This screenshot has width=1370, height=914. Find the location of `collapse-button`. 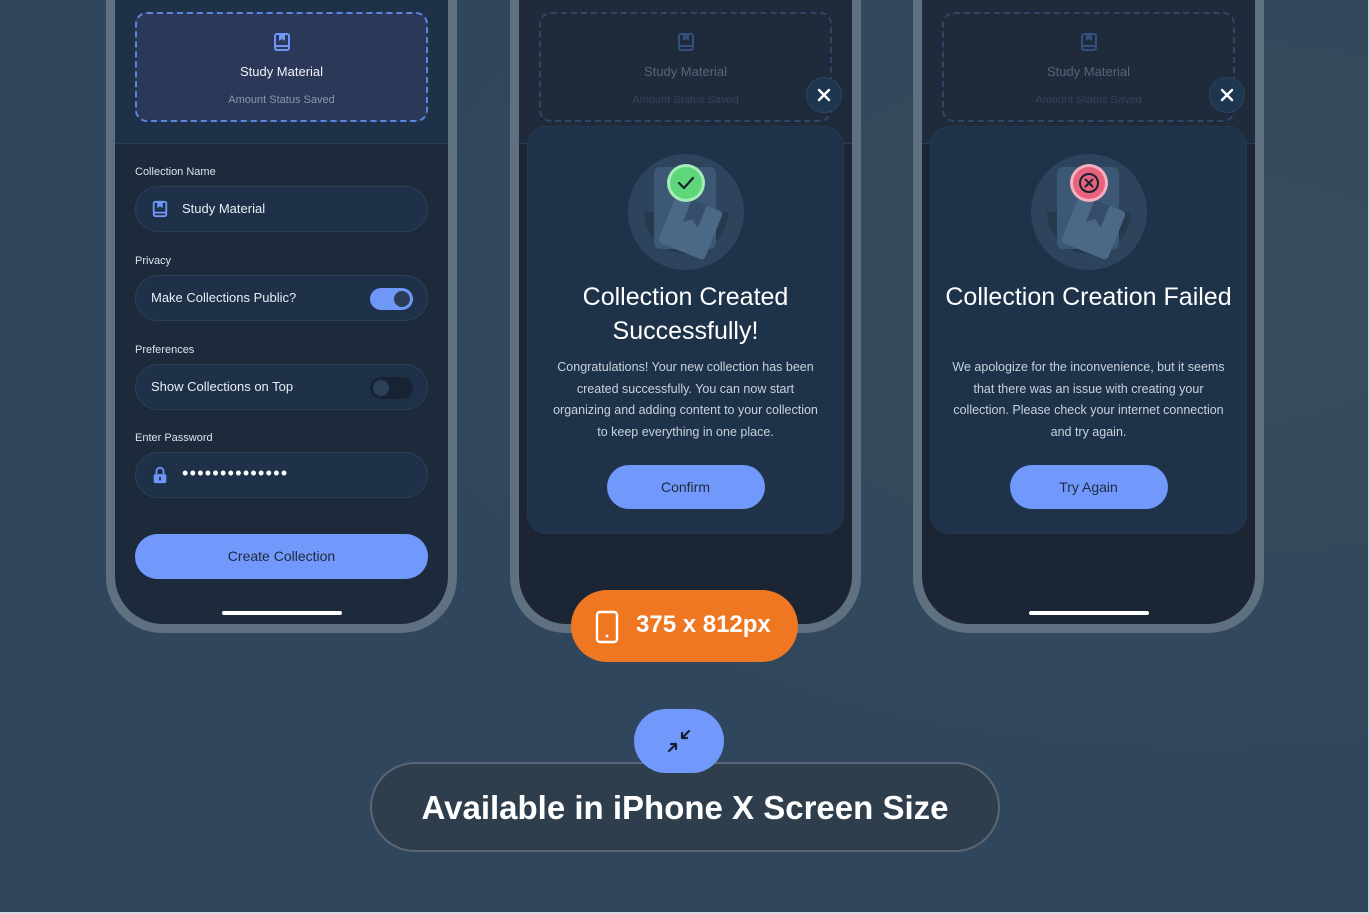

collapse-button is located at coordinates (679, 741).